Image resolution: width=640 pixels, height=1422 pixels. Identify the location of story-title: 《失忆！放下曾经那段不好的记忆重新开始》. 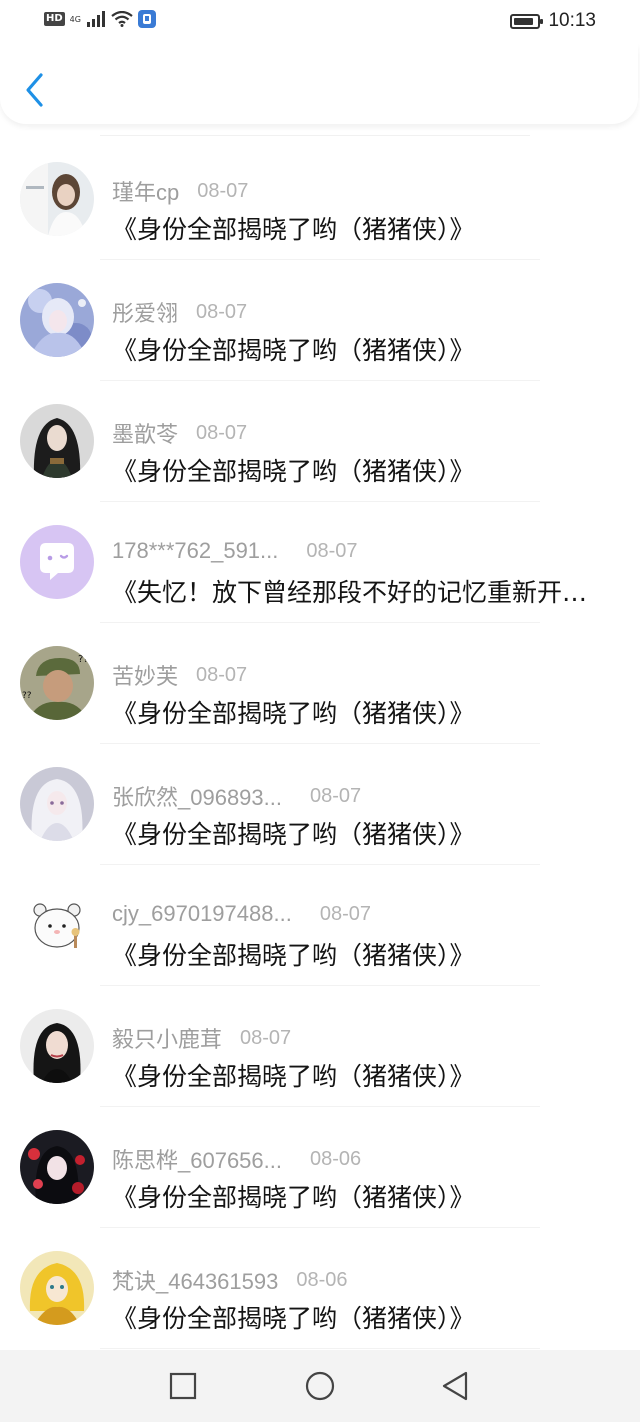
(357, 593).